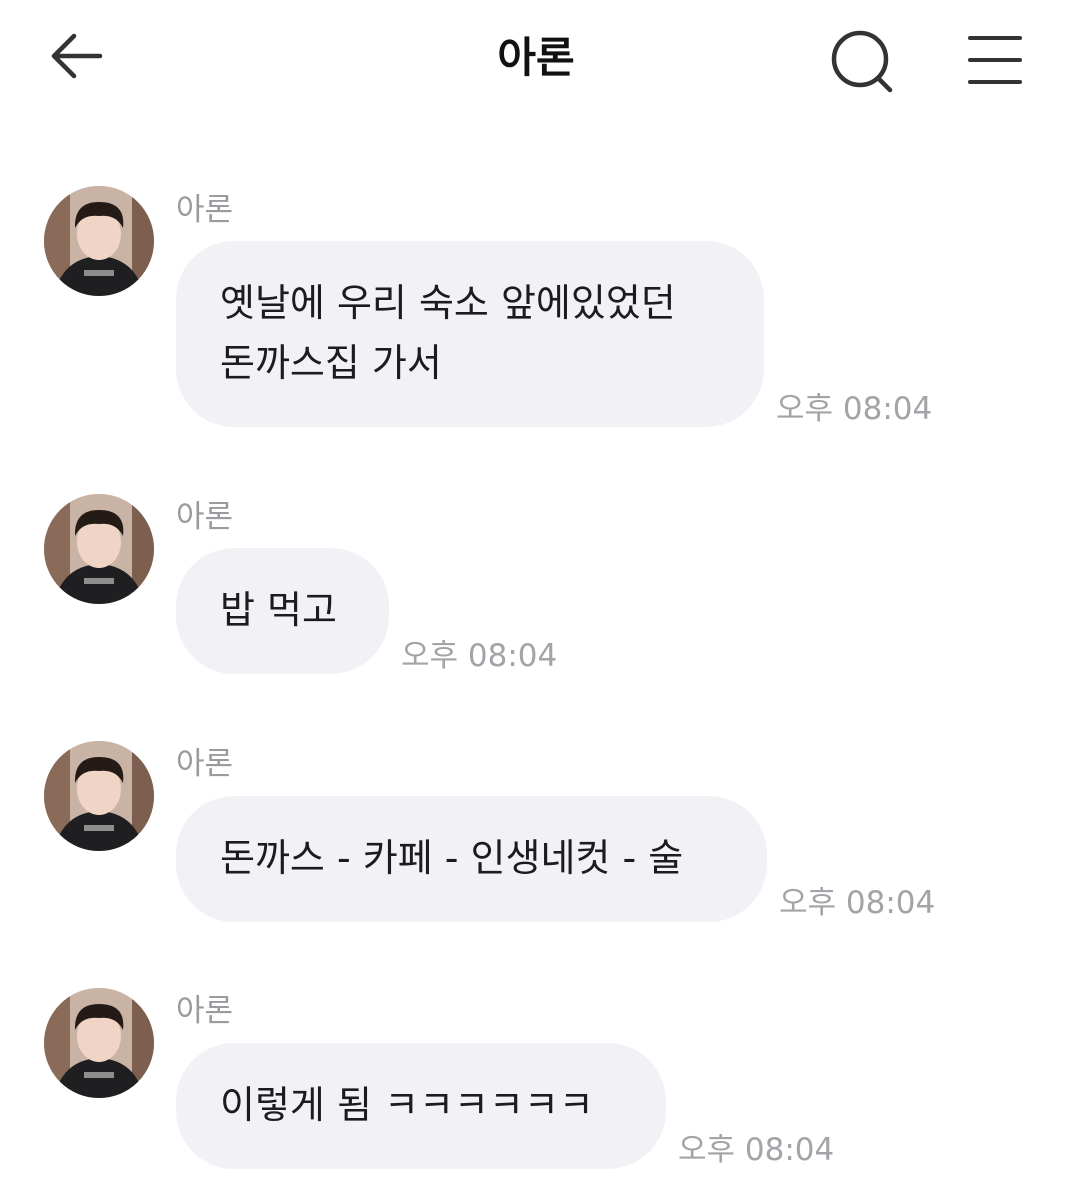 This screenshot has height=1200, width=1072. I want to click on menu-button, so click(995, 60).